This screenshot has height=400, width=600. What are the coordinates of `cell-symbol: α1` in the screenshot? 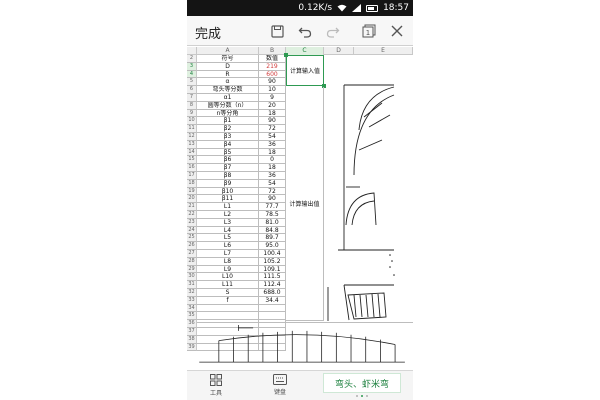 It's located at (228, 98).